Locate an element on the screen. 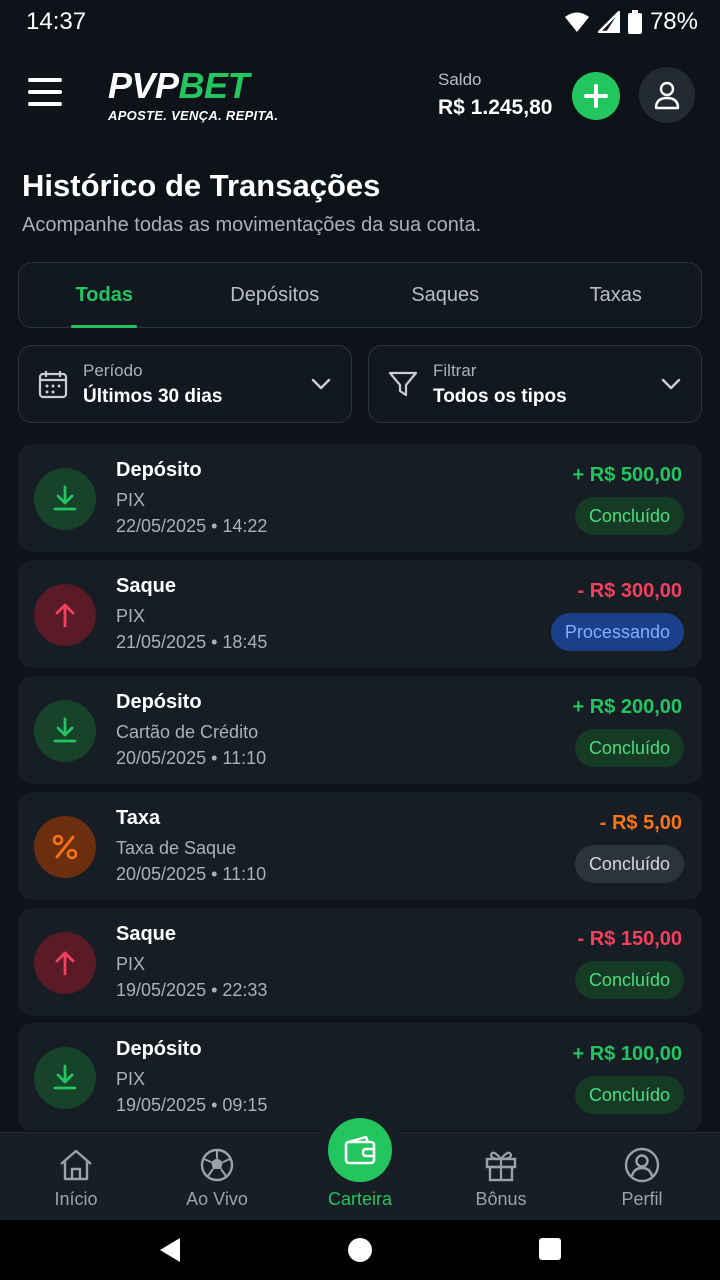  transaction-date: 22/05/2025 • 14:22 is located at coordinates (192, 526).